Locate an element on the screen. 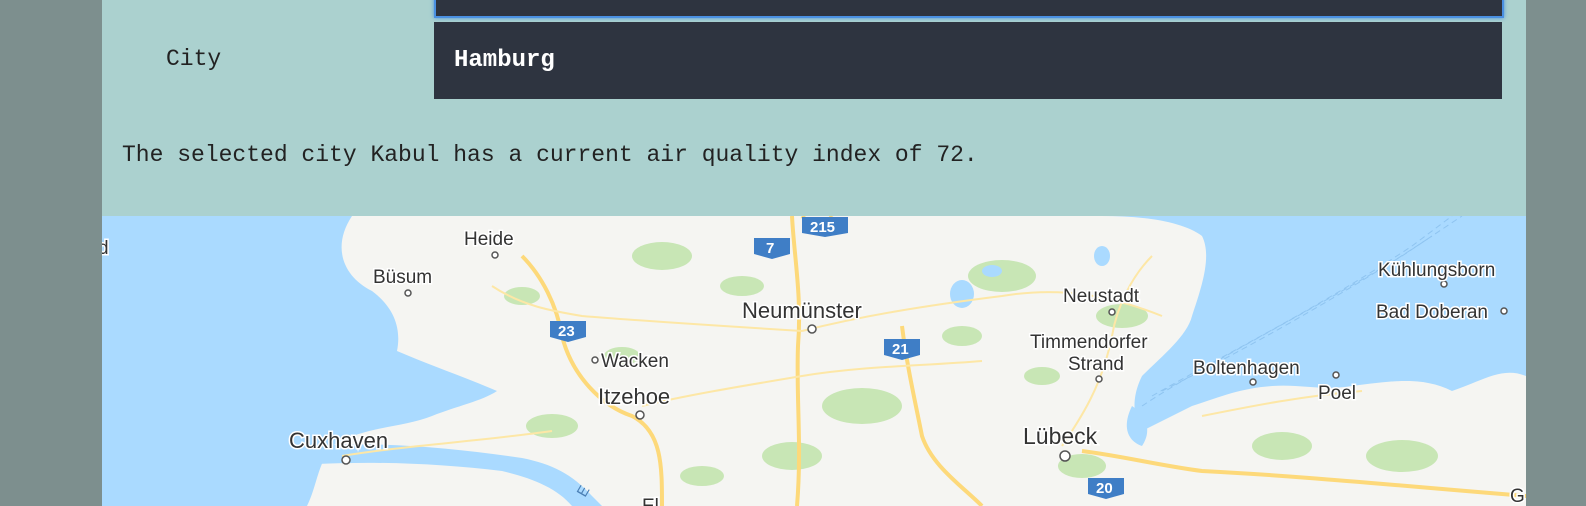  map-label-itzehoe: Itzehoe is located at coordinates (634, 396).